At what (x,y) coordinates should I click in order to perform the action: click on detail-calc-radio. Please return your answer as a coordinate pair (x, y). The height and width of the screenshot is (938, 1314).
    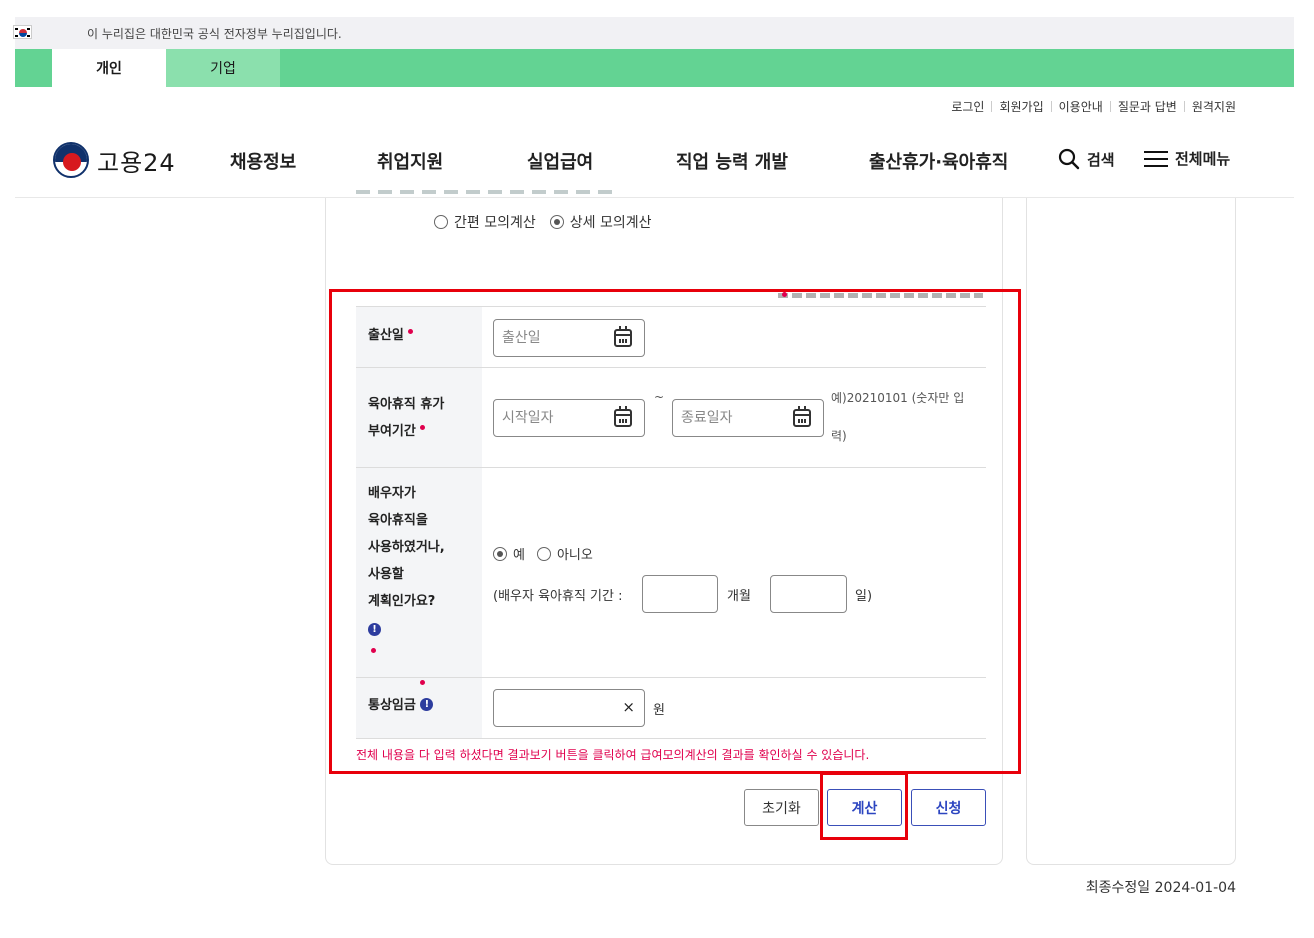
    Looking at the image, I should click on (556, 222).